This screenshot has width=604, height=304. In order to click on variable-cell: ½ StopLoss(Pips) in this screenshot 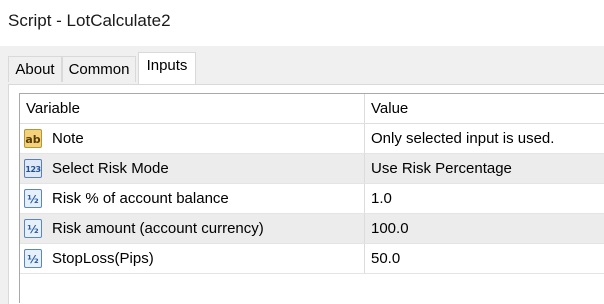, I will do `click(191, 258)`.